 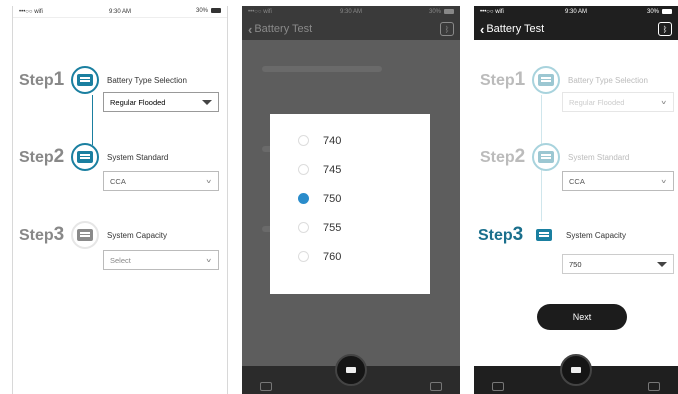 I want to click on option-750: 750, so click(x=350, y=198).